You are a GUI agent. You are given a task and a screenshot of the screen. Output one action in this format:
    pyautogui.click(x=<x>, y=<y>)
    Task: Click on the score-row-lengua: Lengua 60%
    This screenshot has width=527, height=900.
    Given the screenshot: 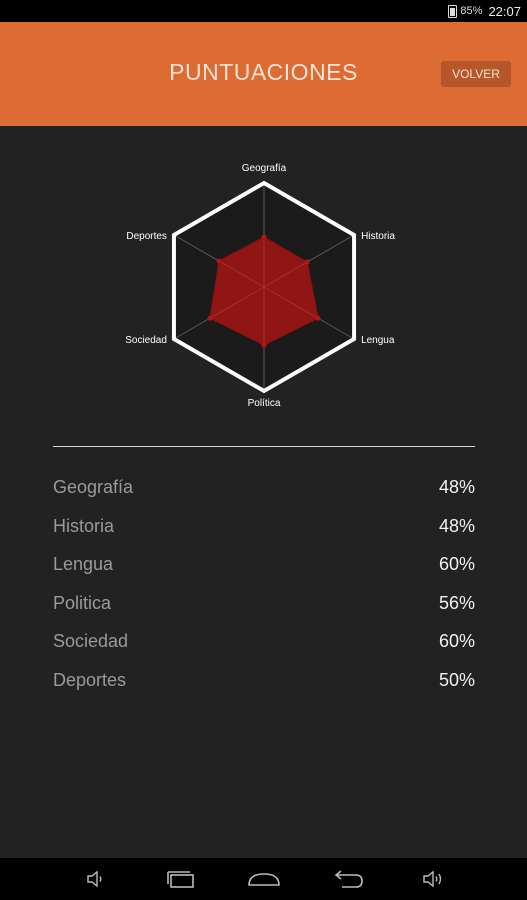 What is the action you would take?
    pyautogui.click(x=264, y=564)
    